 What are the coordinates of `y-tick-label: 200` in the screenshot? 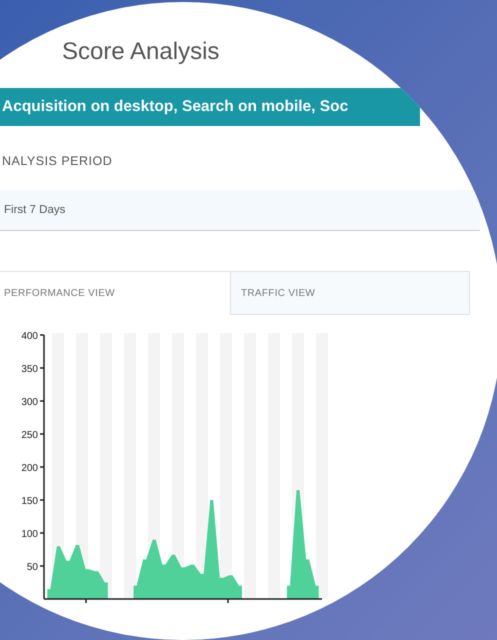 It's located at (29, 468).